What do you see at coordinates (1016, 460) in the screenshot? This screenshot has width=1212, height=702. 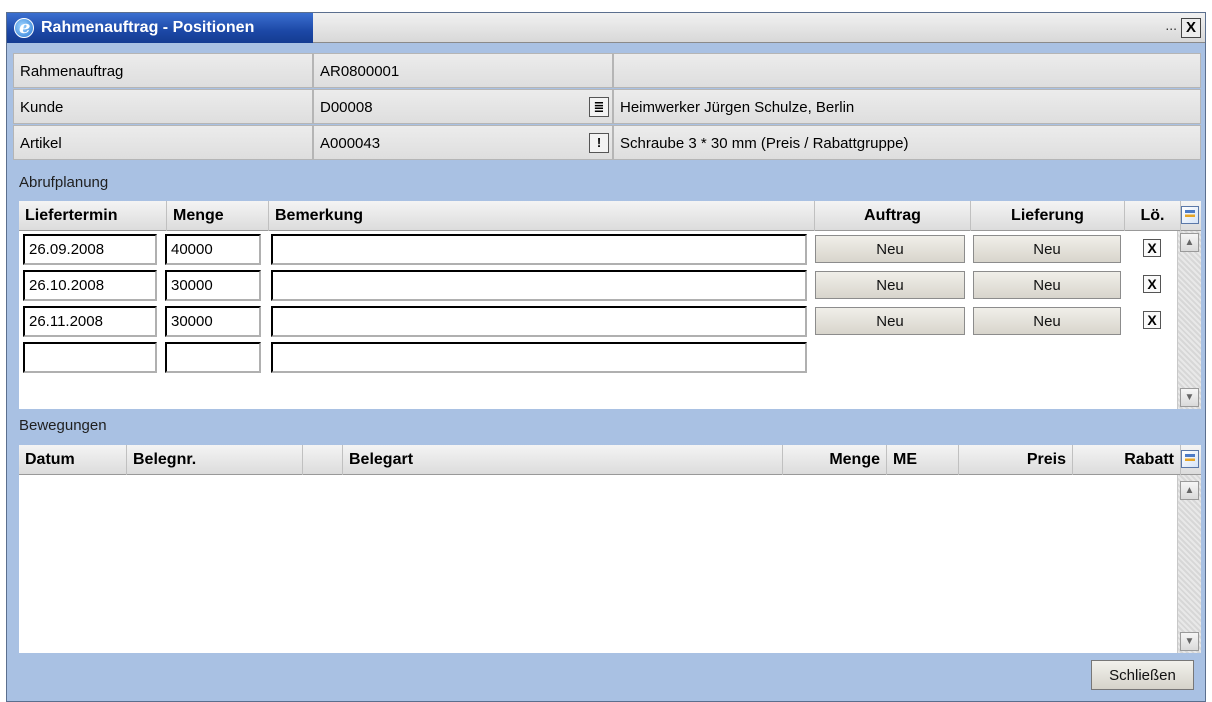 I see `col-preis: Preis` at bounding box center [1016, 460].